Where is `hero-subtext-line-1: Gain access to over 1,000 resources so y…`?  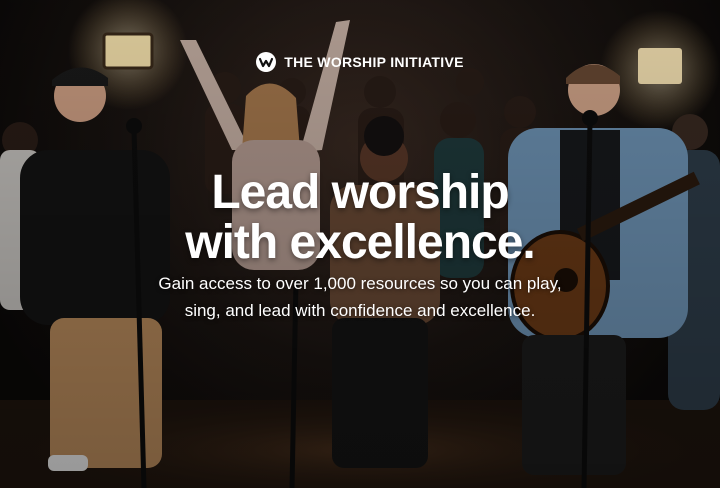 hero-subtext-line-1: Gain access to over 1,000 resources so y… is located at coordinates (360, 283).